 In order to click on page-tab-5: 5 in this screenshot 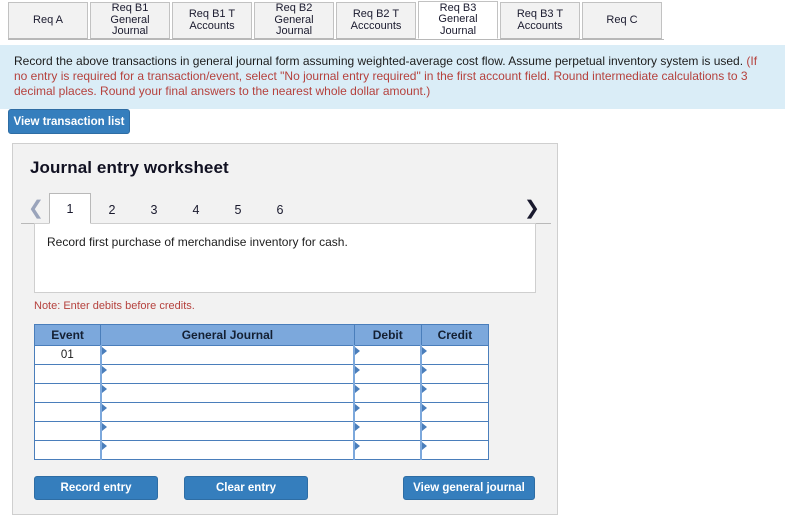, I will do `click(238, 209)`.